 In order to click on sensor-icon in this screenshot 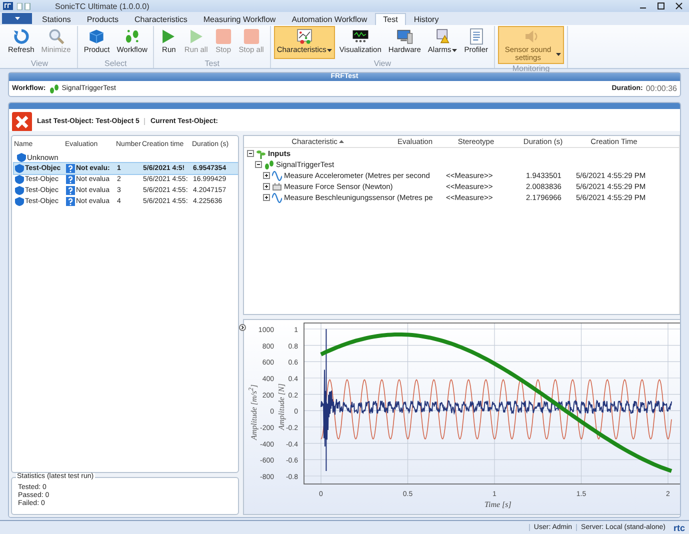, I will do `click(277, 187)`.